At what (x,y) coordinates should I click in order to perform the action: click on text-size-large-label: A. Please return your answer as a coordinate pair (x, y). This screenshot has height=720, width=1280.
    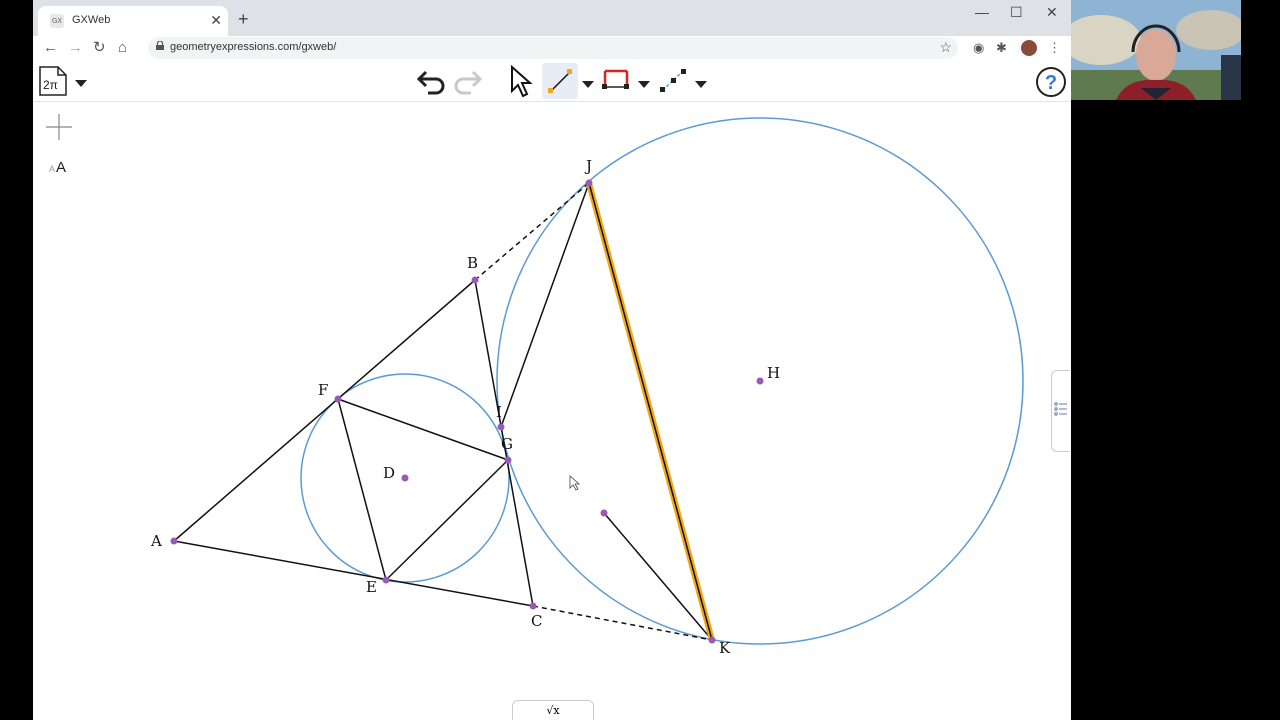
    Looking at the image, I should click on (61, 167).